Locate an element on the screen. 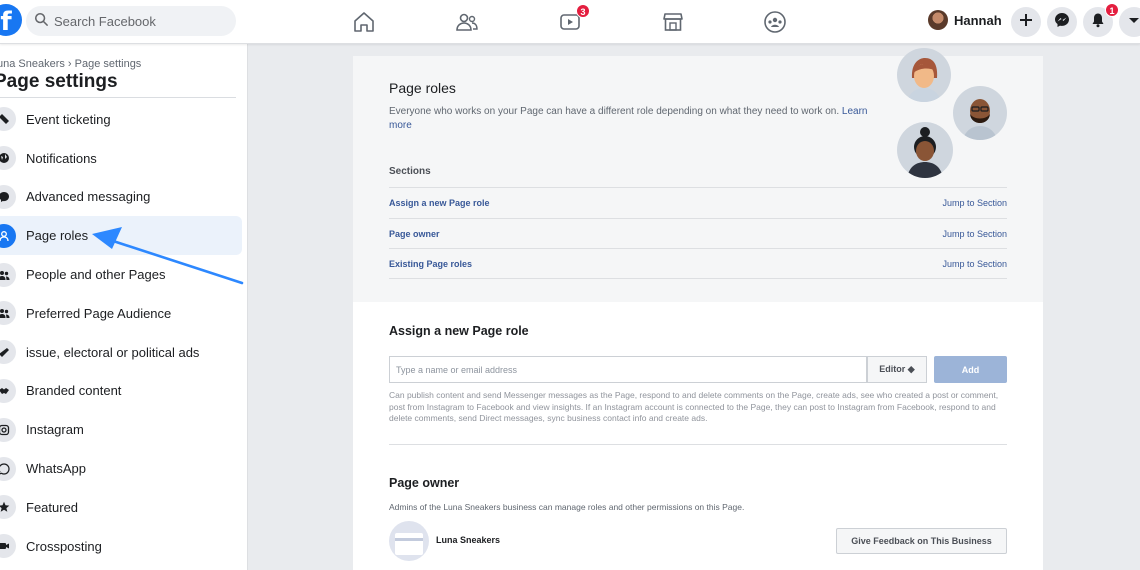 The image size is (1140, 570). bell-icon is located at coordinates (1098, 22).